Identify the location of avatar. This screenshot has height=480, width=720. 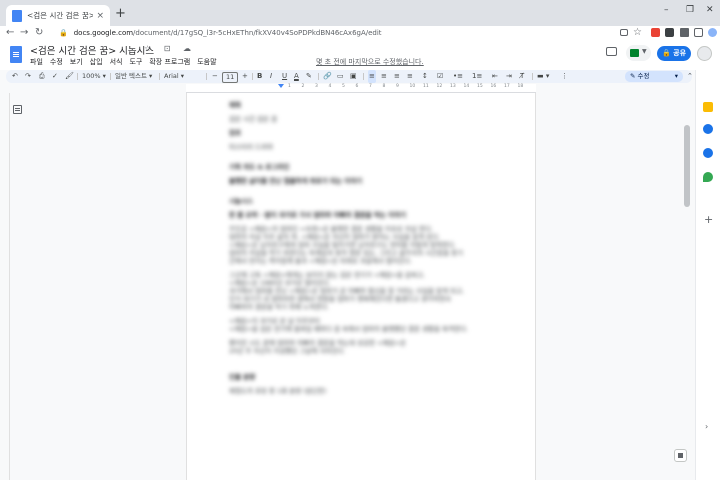
(704, 53).